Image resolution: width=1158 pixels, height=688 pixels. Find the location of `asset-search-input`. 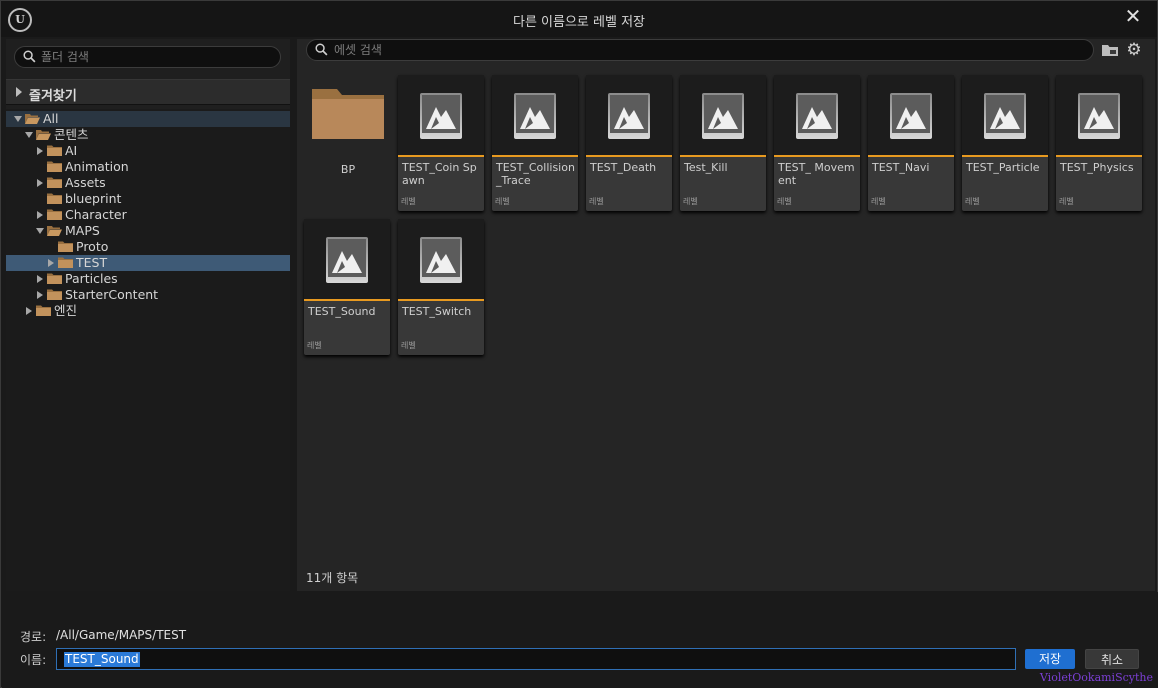

asset-search-input is located at coordinates (704, 50).